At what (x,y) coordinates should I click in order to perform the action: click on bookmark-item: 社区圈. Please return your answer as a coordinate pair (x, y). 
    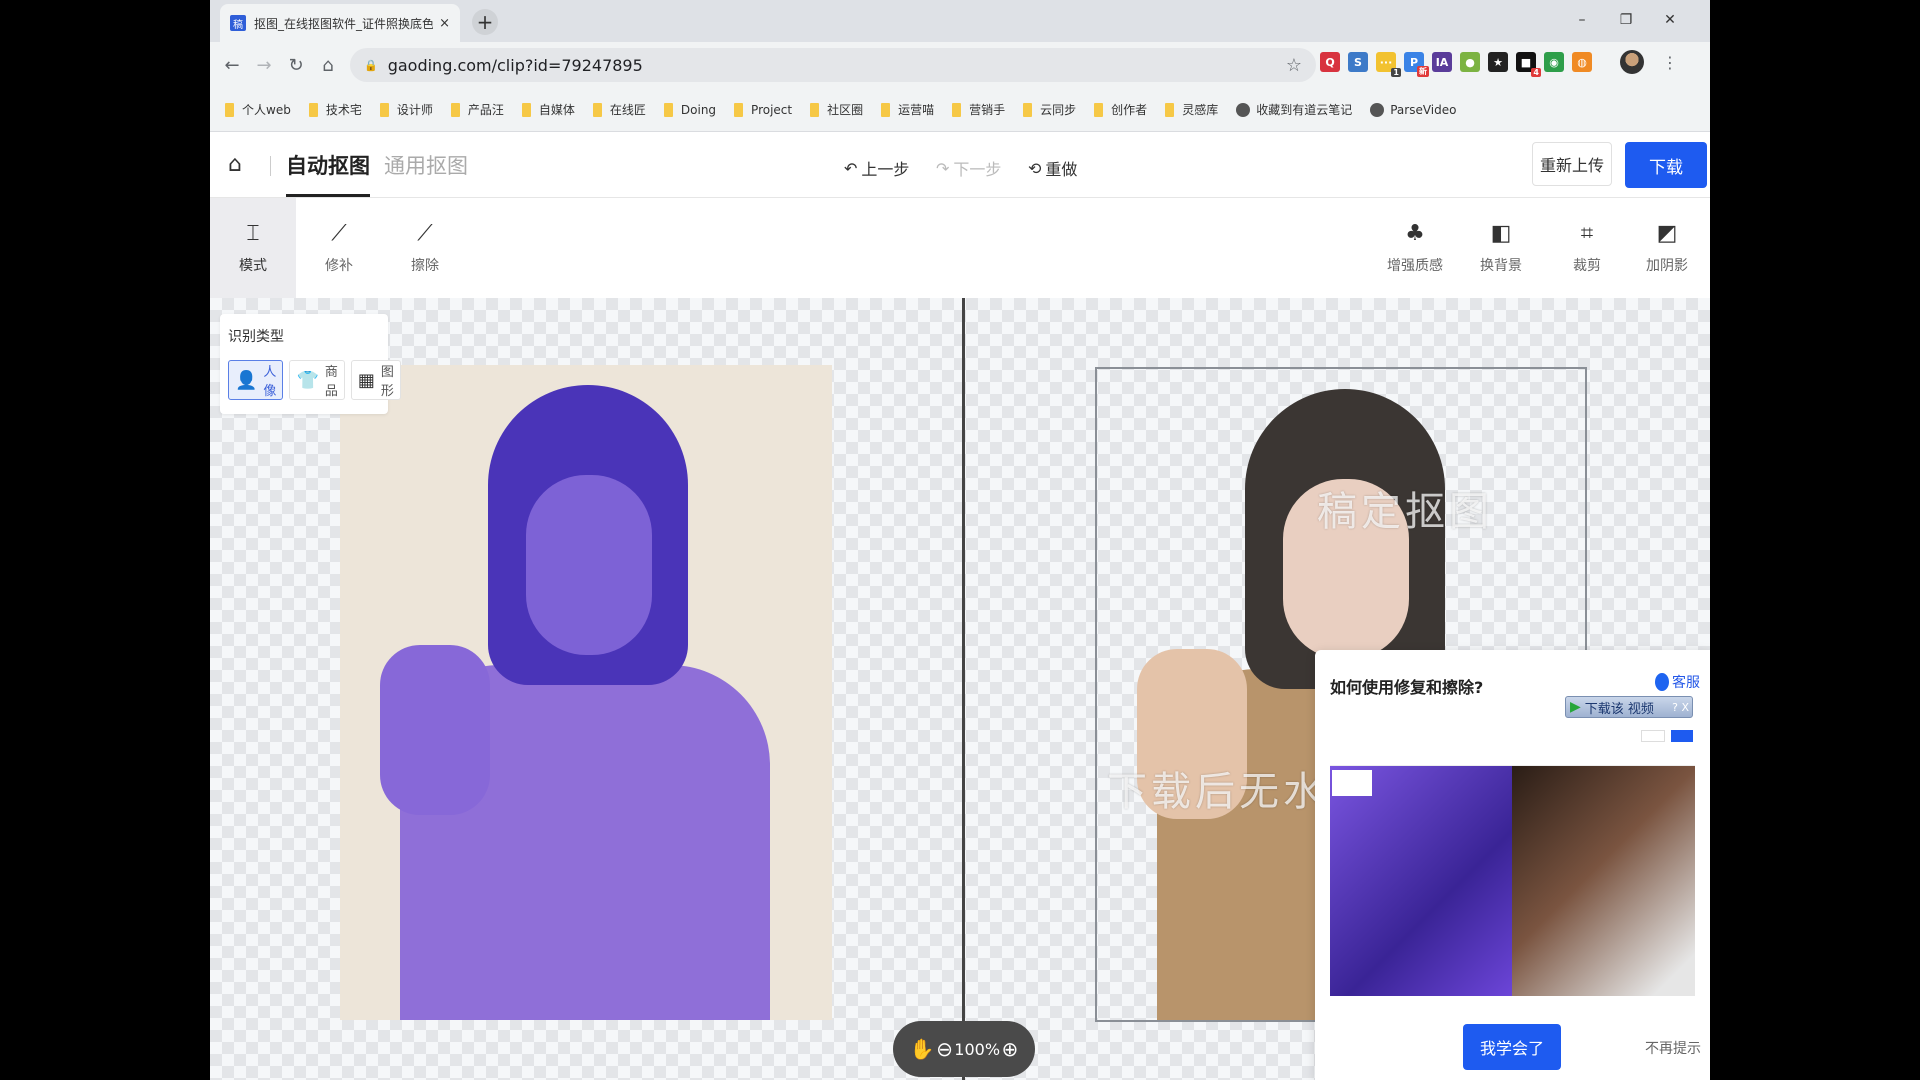
    Looking at the image, I should click on (836, 109).